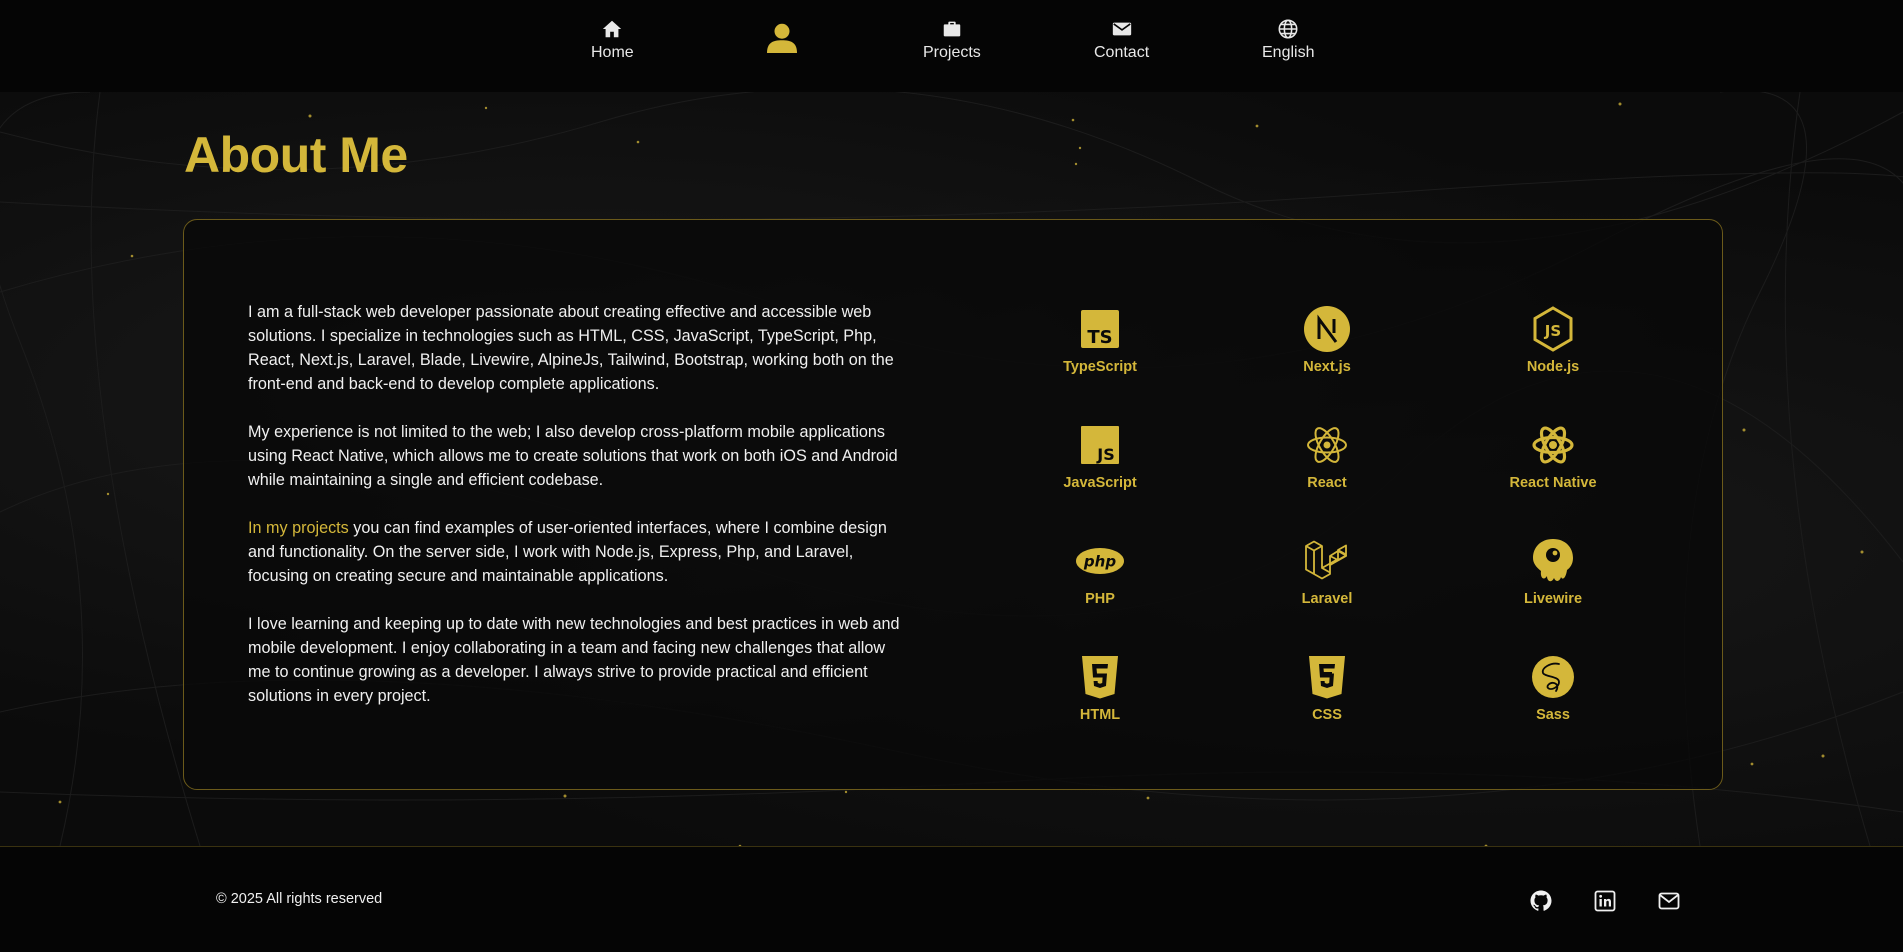 This screenshot has height=952, width=1903. Describe the element at coordinates (952, 40) in the screenshot. I see `nav-projects: Projects` at that location.